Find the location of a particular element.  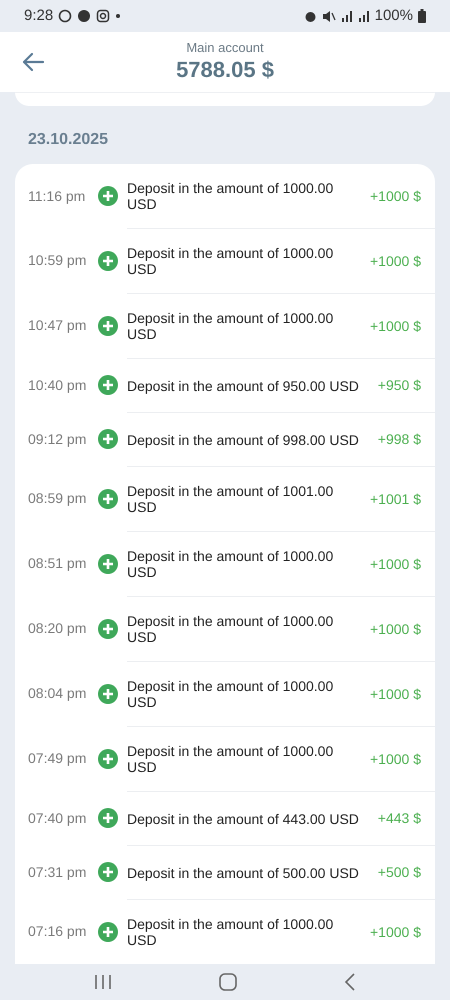

transaction-time: 07:16 pm is located at coordinates (57, 931).